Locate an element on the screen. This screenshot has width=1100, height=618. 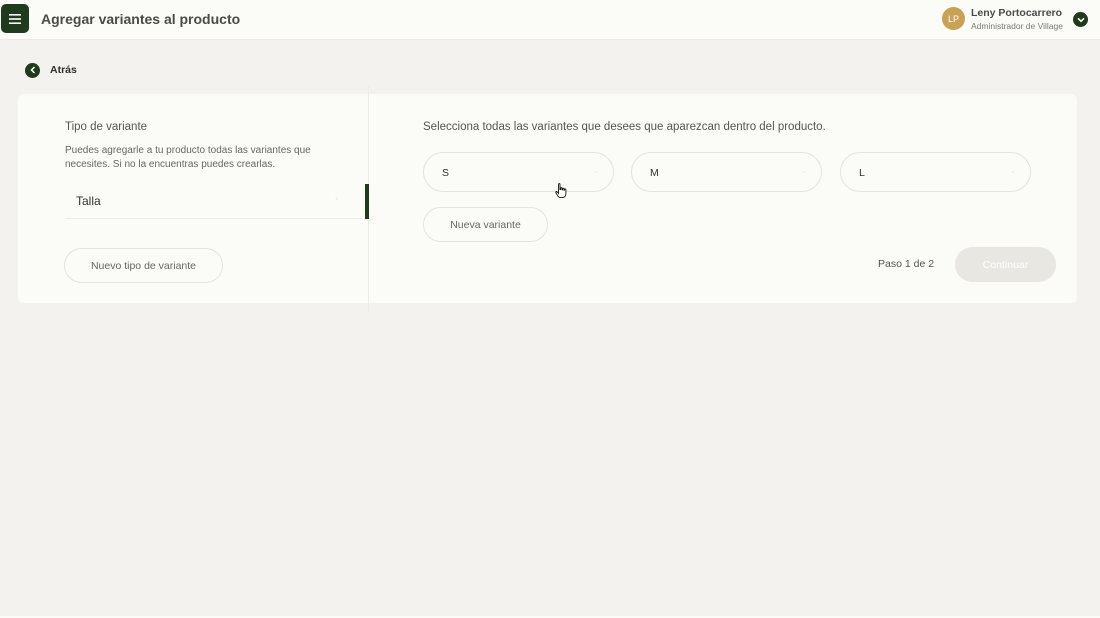
option-label: S is located at coordinates (446, 173).